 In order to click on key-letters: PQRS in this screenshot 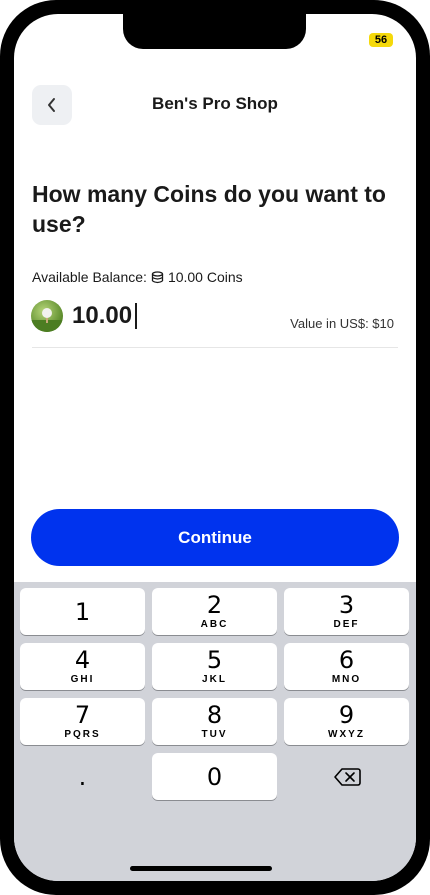, I will do `click(82, 734)`.